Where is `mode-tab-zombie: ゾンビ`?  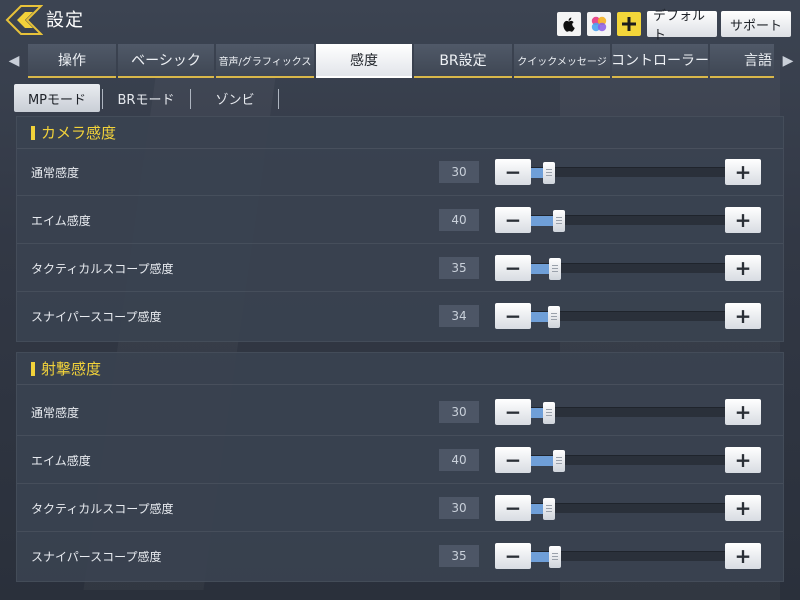
mode-tab-zombie: ゾンビ is located at coordinates (235, 98).